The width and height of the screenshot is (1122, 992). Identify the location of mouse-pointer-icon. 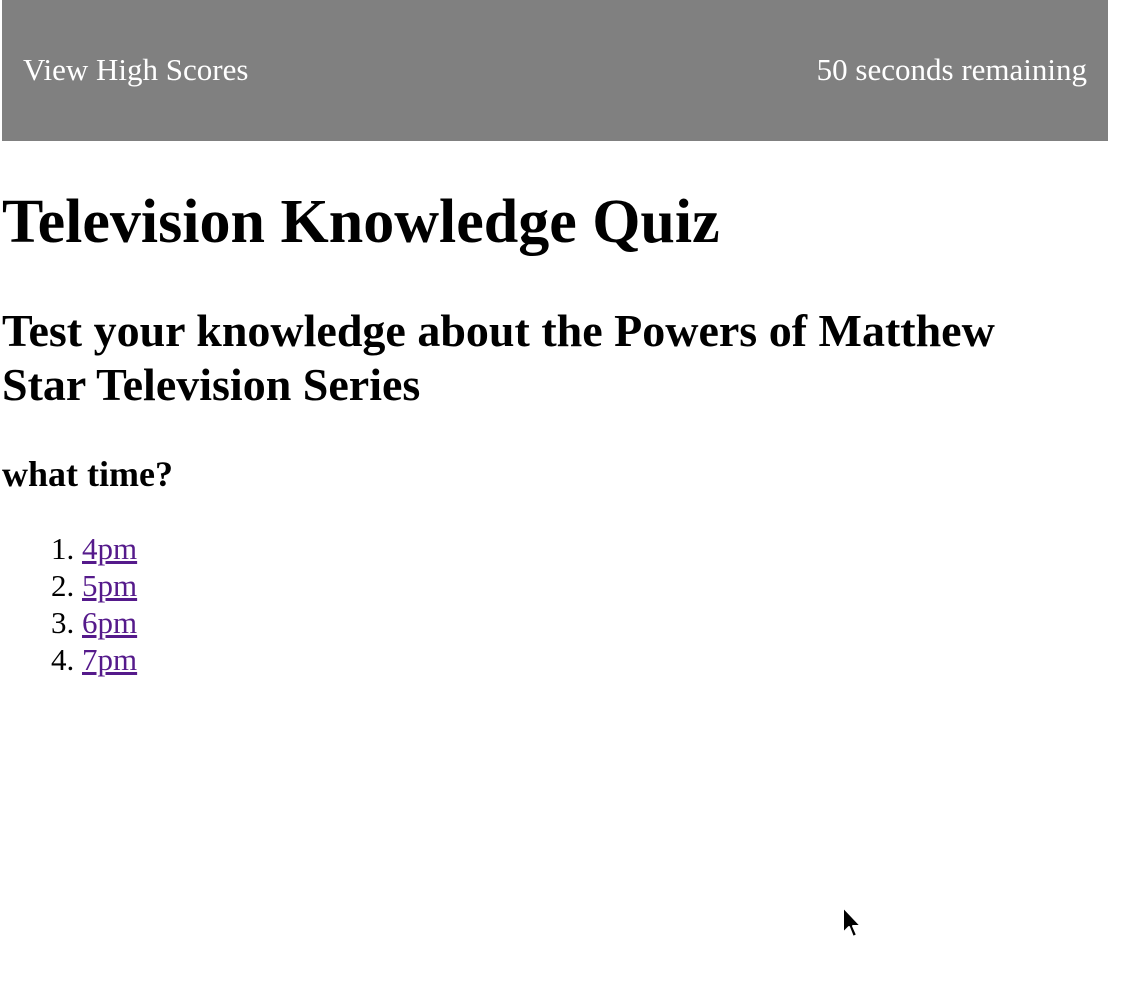
(852, 922).